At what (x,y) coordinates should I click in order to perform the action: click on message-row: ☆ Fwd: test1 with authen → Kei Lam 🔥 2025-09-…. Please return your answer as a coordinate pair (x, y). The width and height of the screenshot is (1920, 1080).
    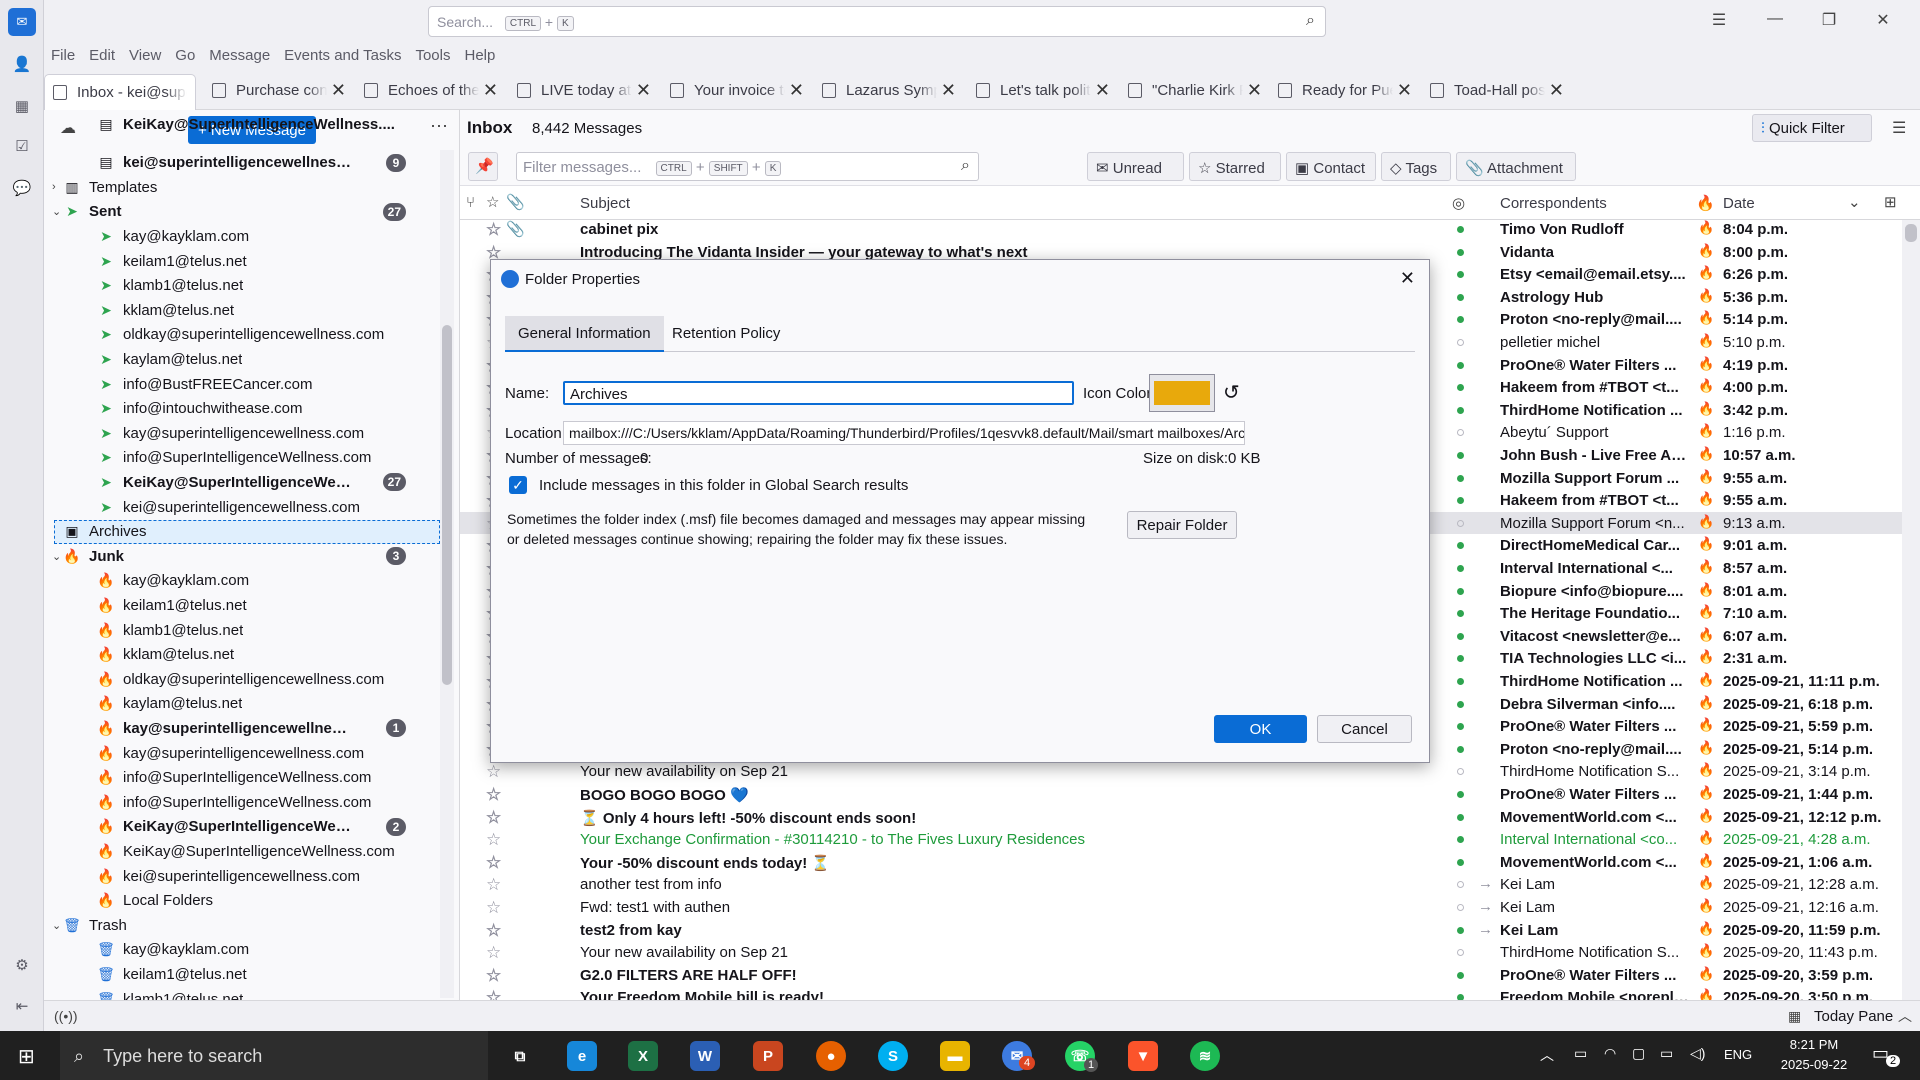
    Looking at the image, I should click on (1181, 907).